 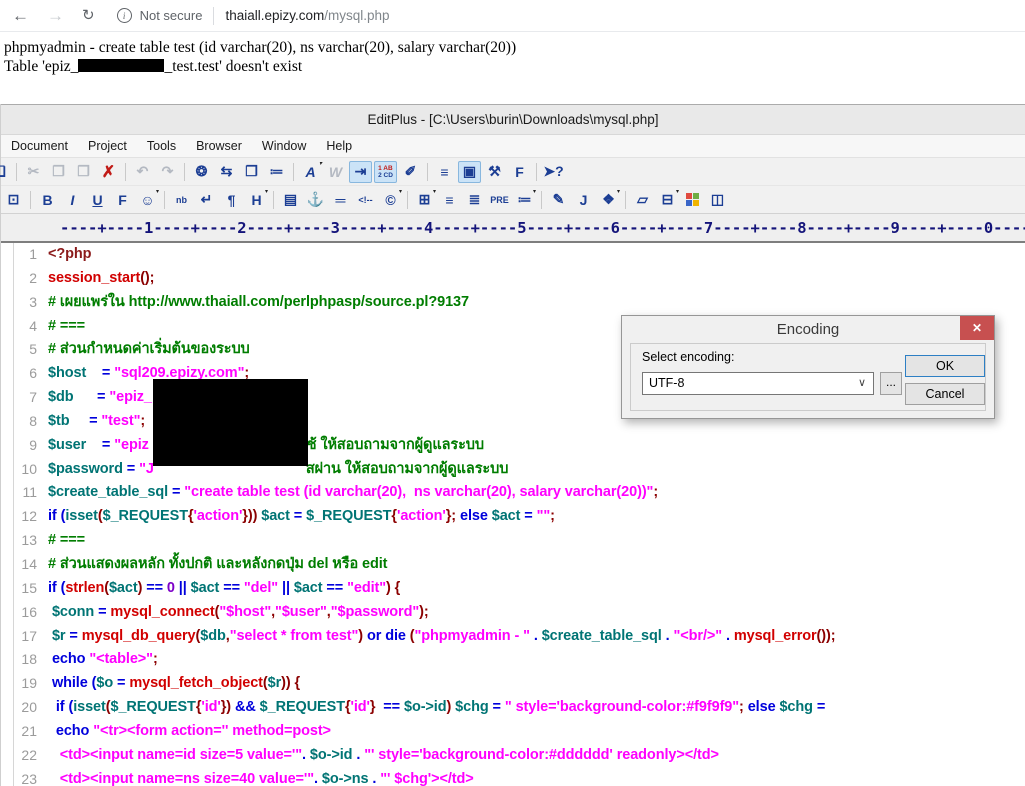 What do you see at coordinates (519, 172) in the screenshot?
I see `function-list-icon: F` at bounding box center [519, 172].